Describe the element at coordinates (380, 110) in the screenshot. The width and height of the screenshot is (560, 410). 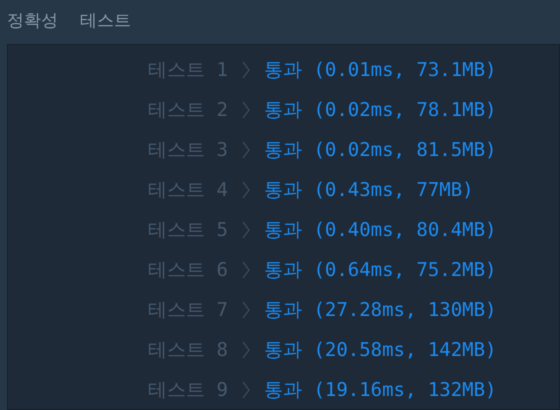
I see `test-result: 통과 (0.02ms, 78.1MB)` at that location.